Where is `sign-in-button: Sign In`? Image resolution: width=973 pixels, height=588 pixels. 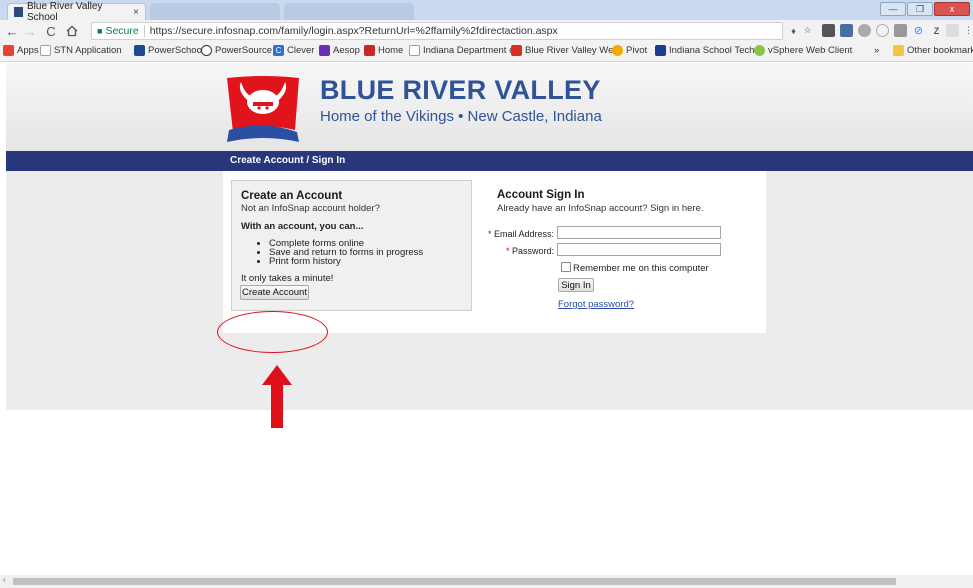
sign-in-button: Sign In is located at coordinates (576, 285).